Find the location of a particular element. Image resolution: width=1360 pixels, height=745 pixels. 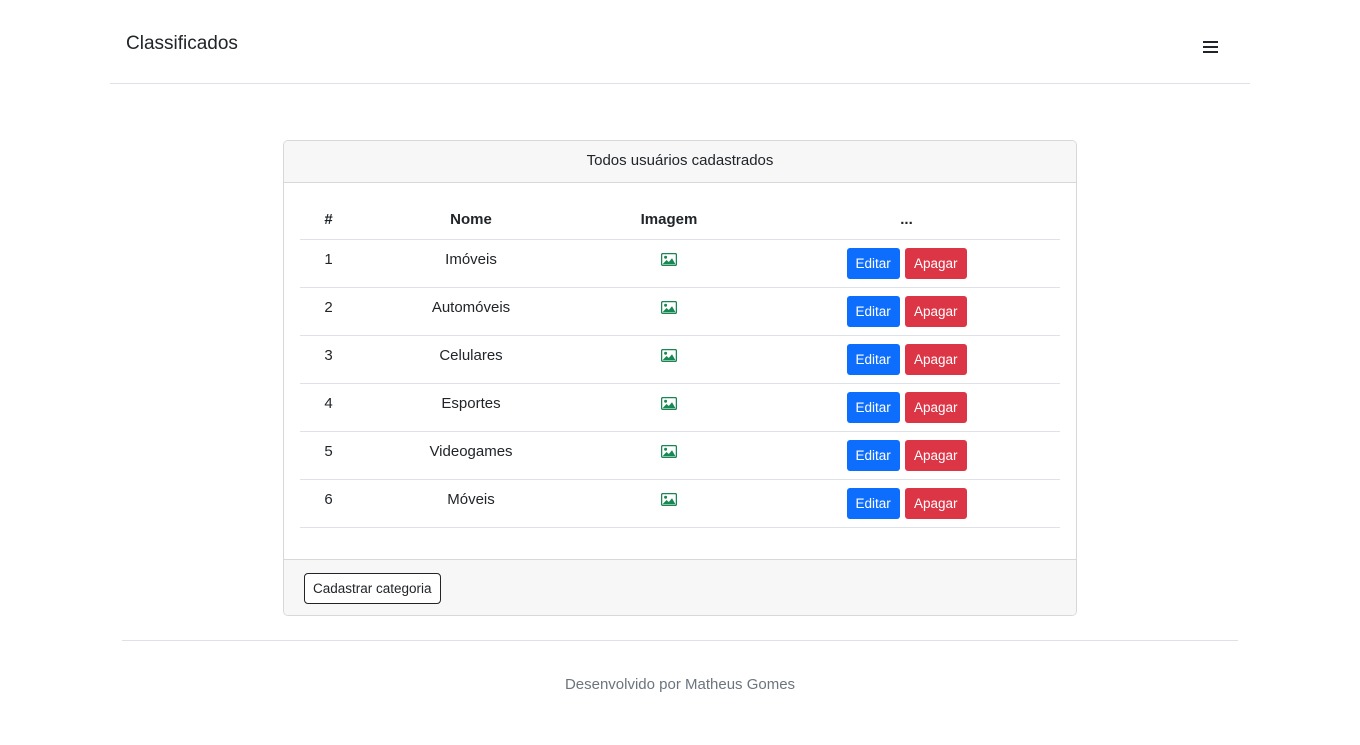

table-row: 1 Imóveis Editar Apagar is located at coordinates (680, 263).